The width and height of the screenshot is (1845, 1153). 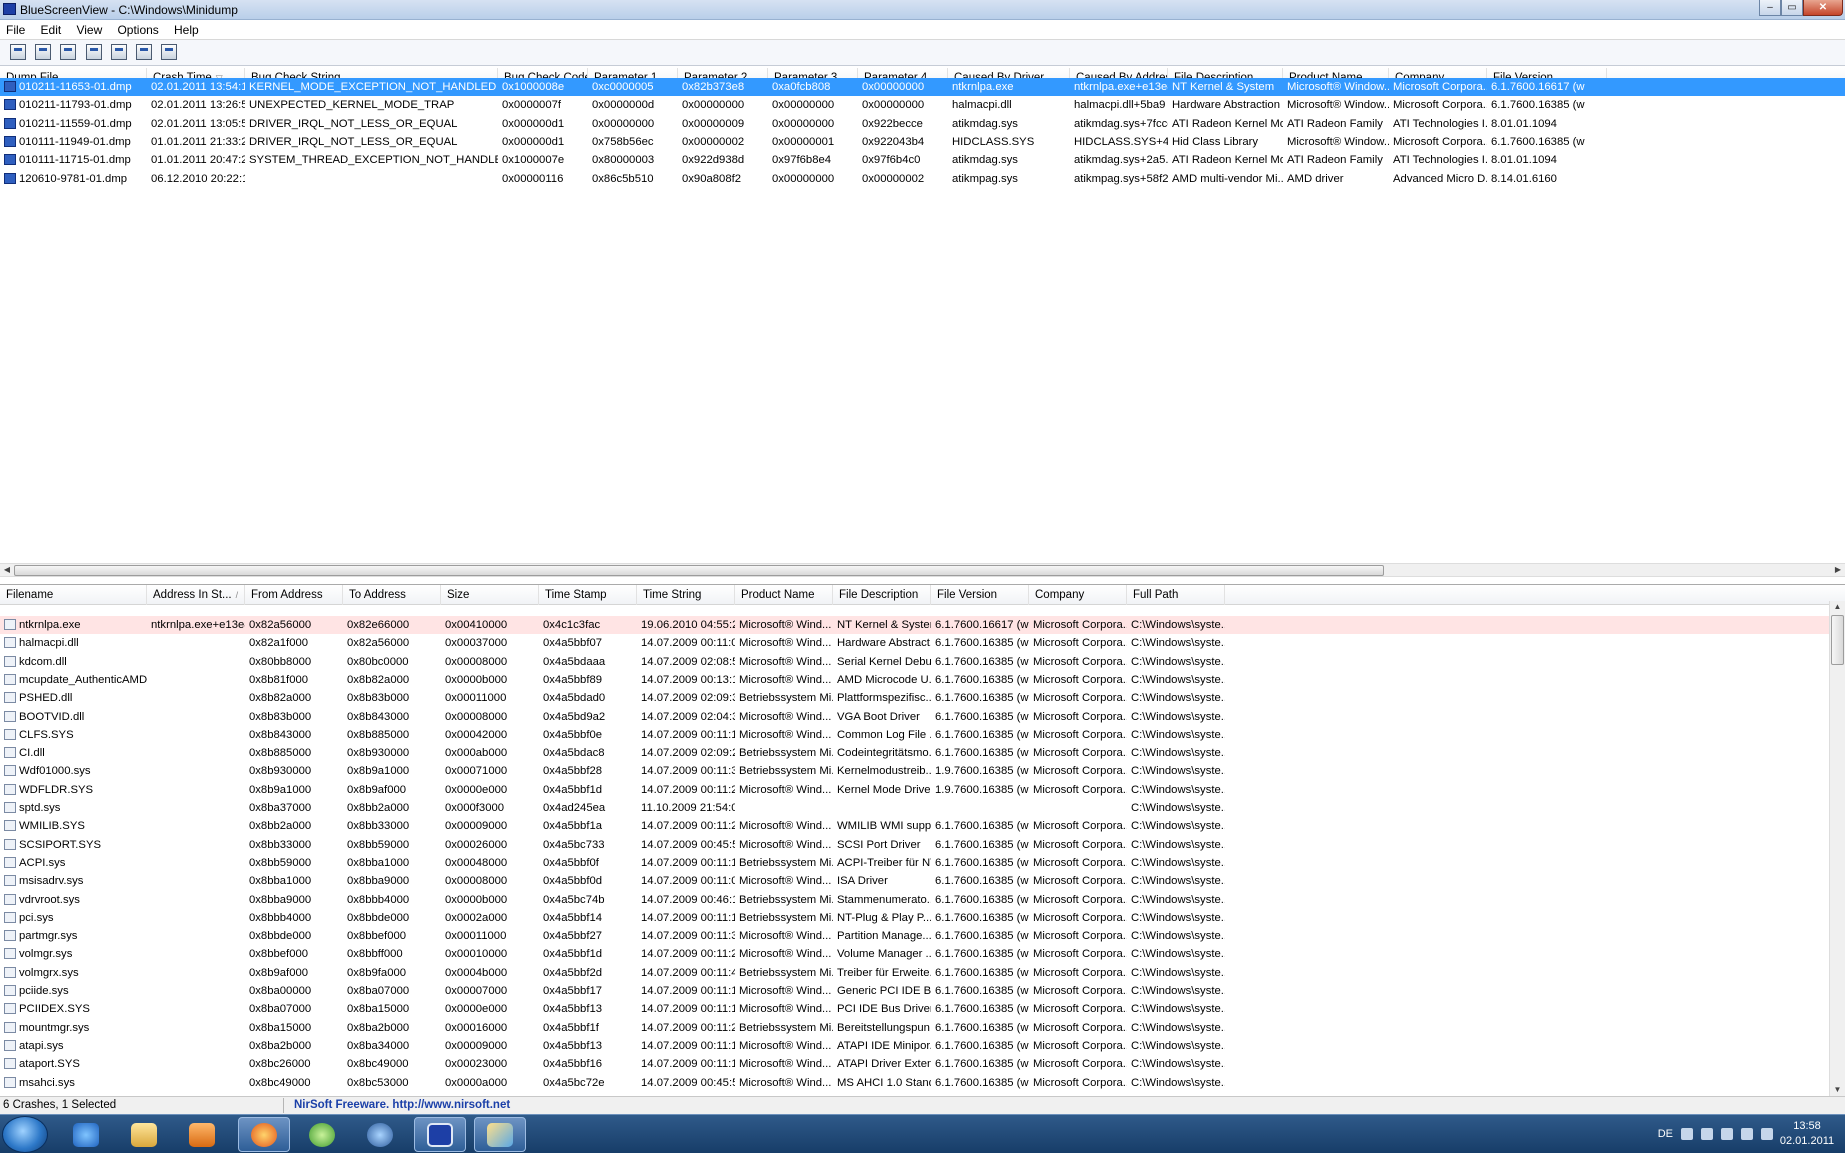 I want to click on taskbar-firefox-icon, so click(x=264, y=1134).